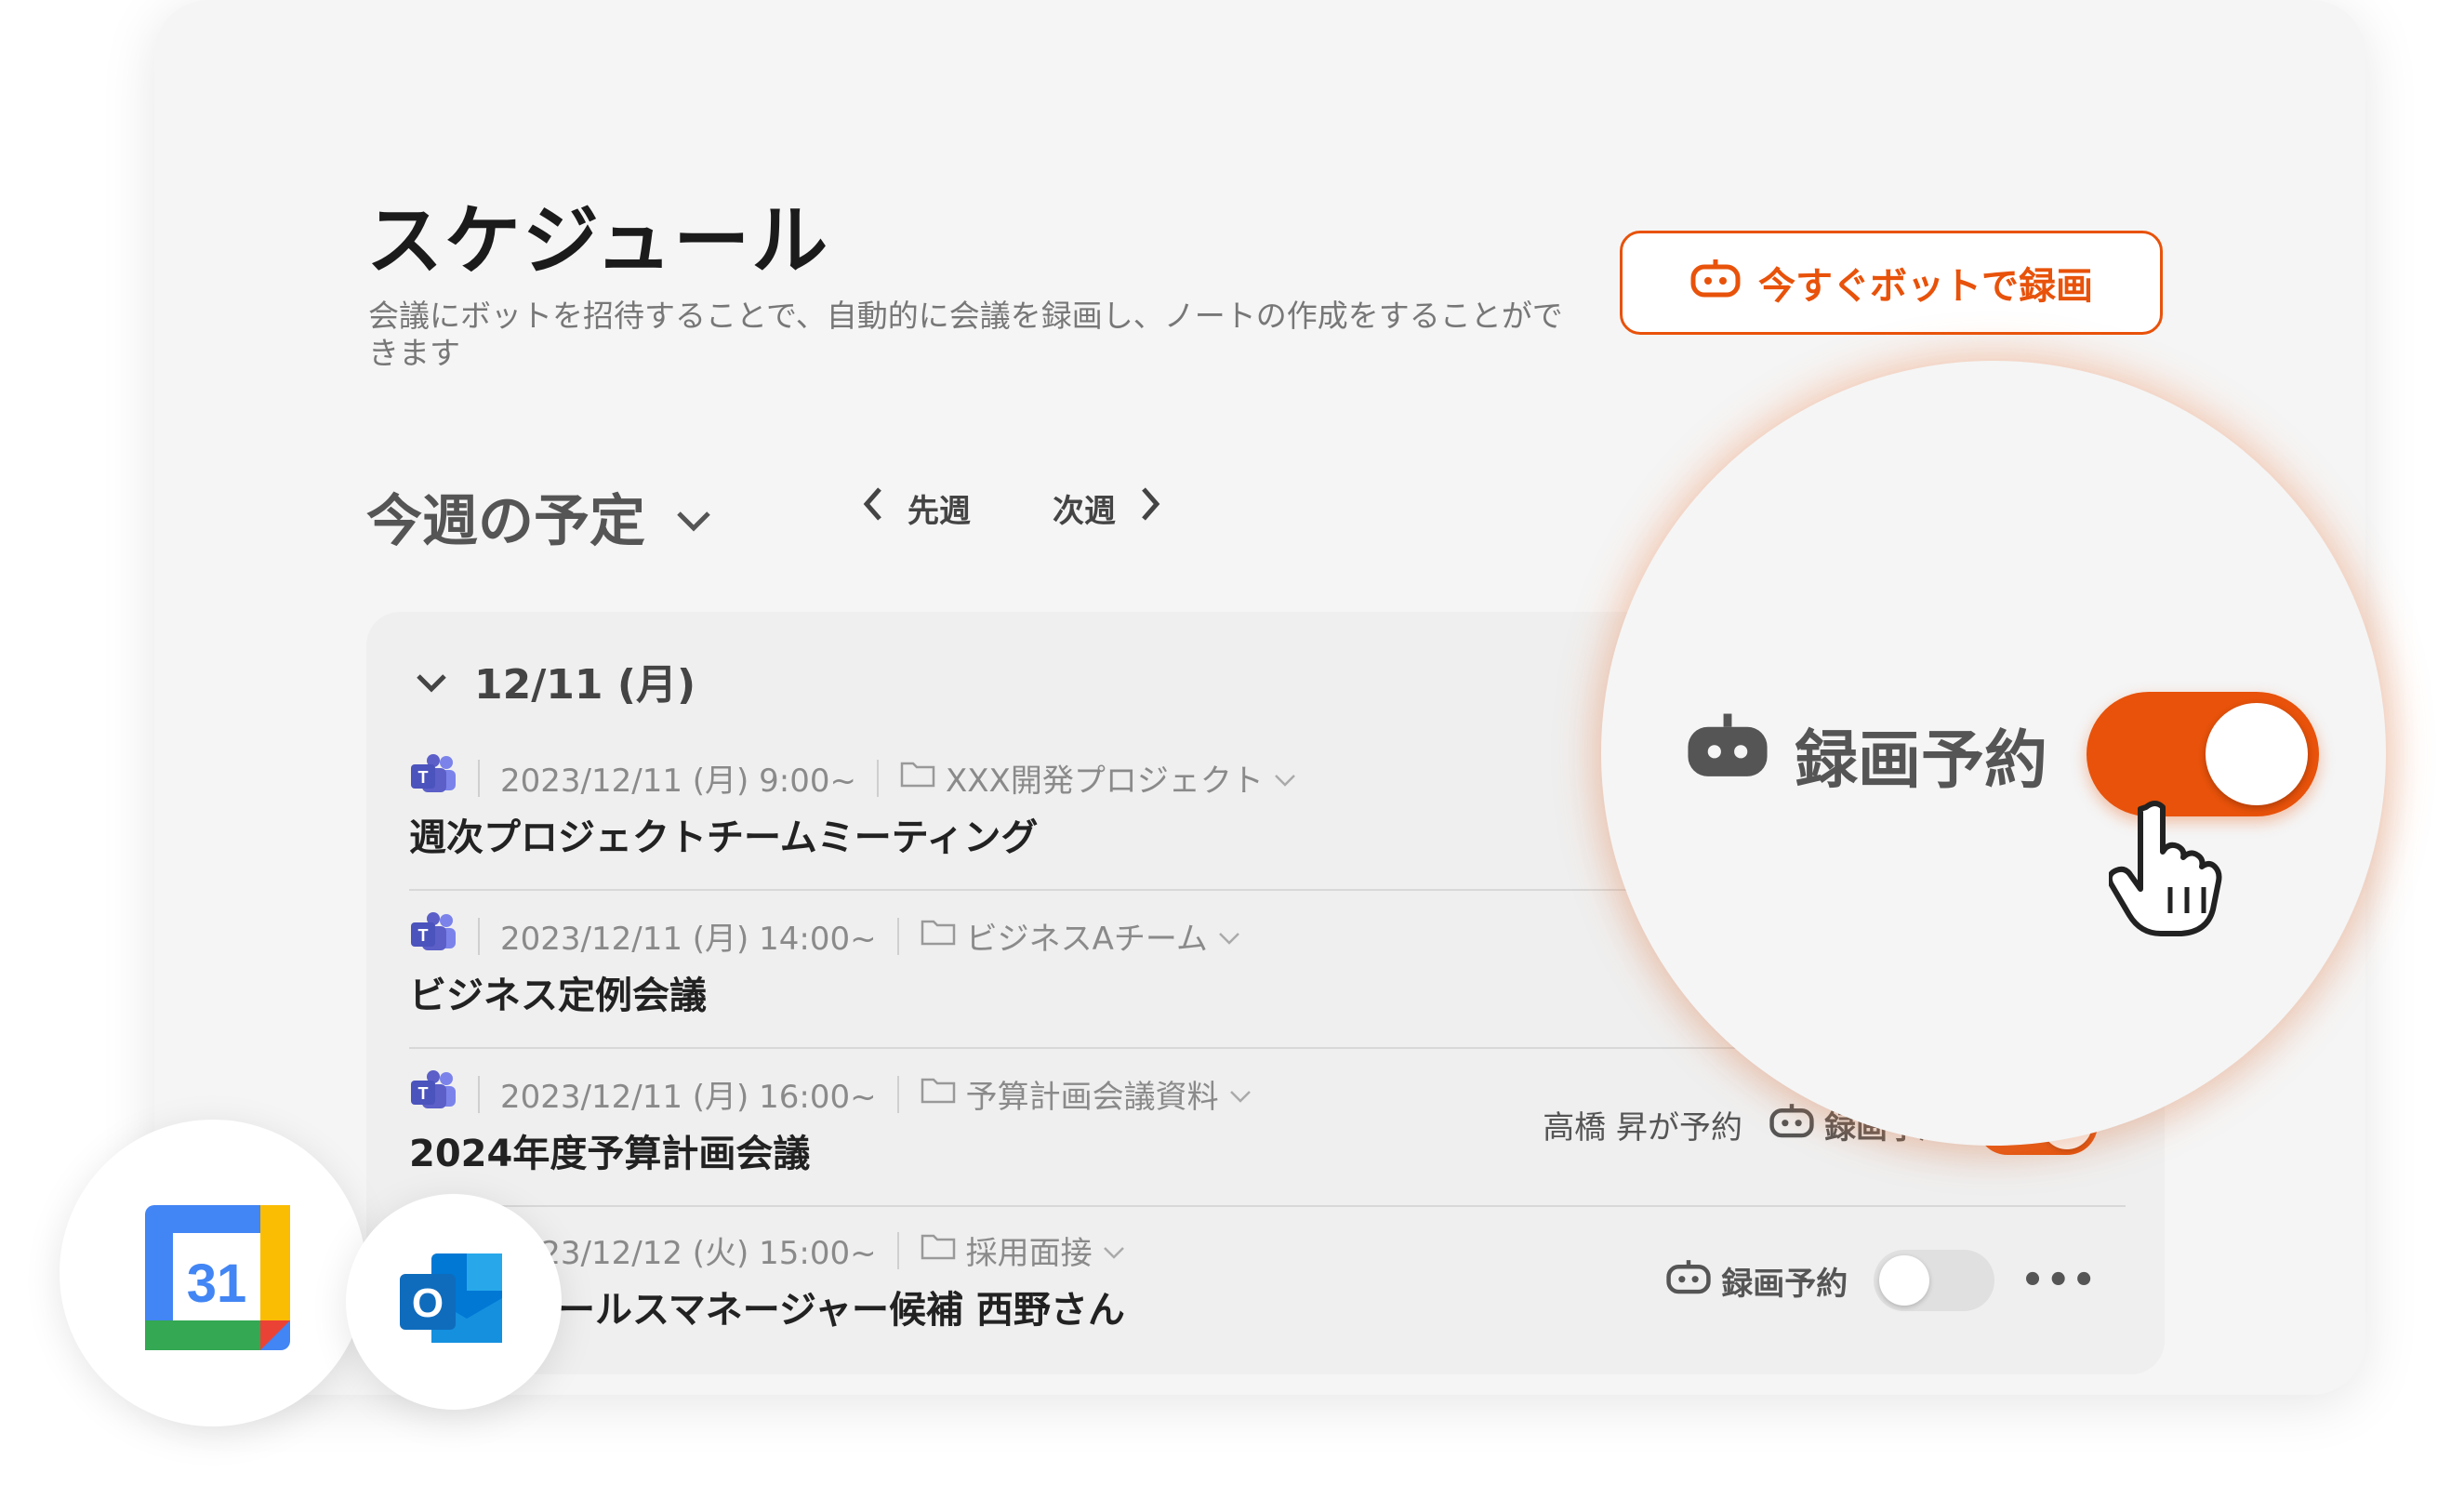  I want to click on prev-week-label: 先週, so click(940, 511).